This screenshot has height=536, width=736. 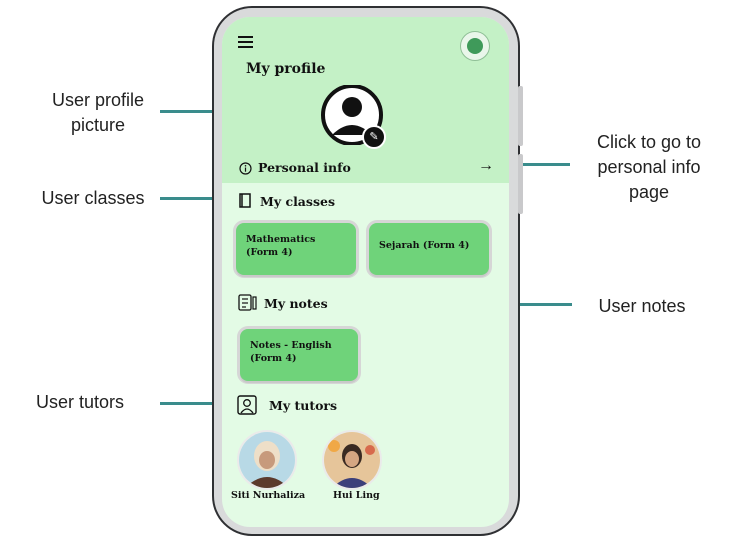 I want to click on callout-personal-info: Click to go to personal info page, so click(x=649, y=167).